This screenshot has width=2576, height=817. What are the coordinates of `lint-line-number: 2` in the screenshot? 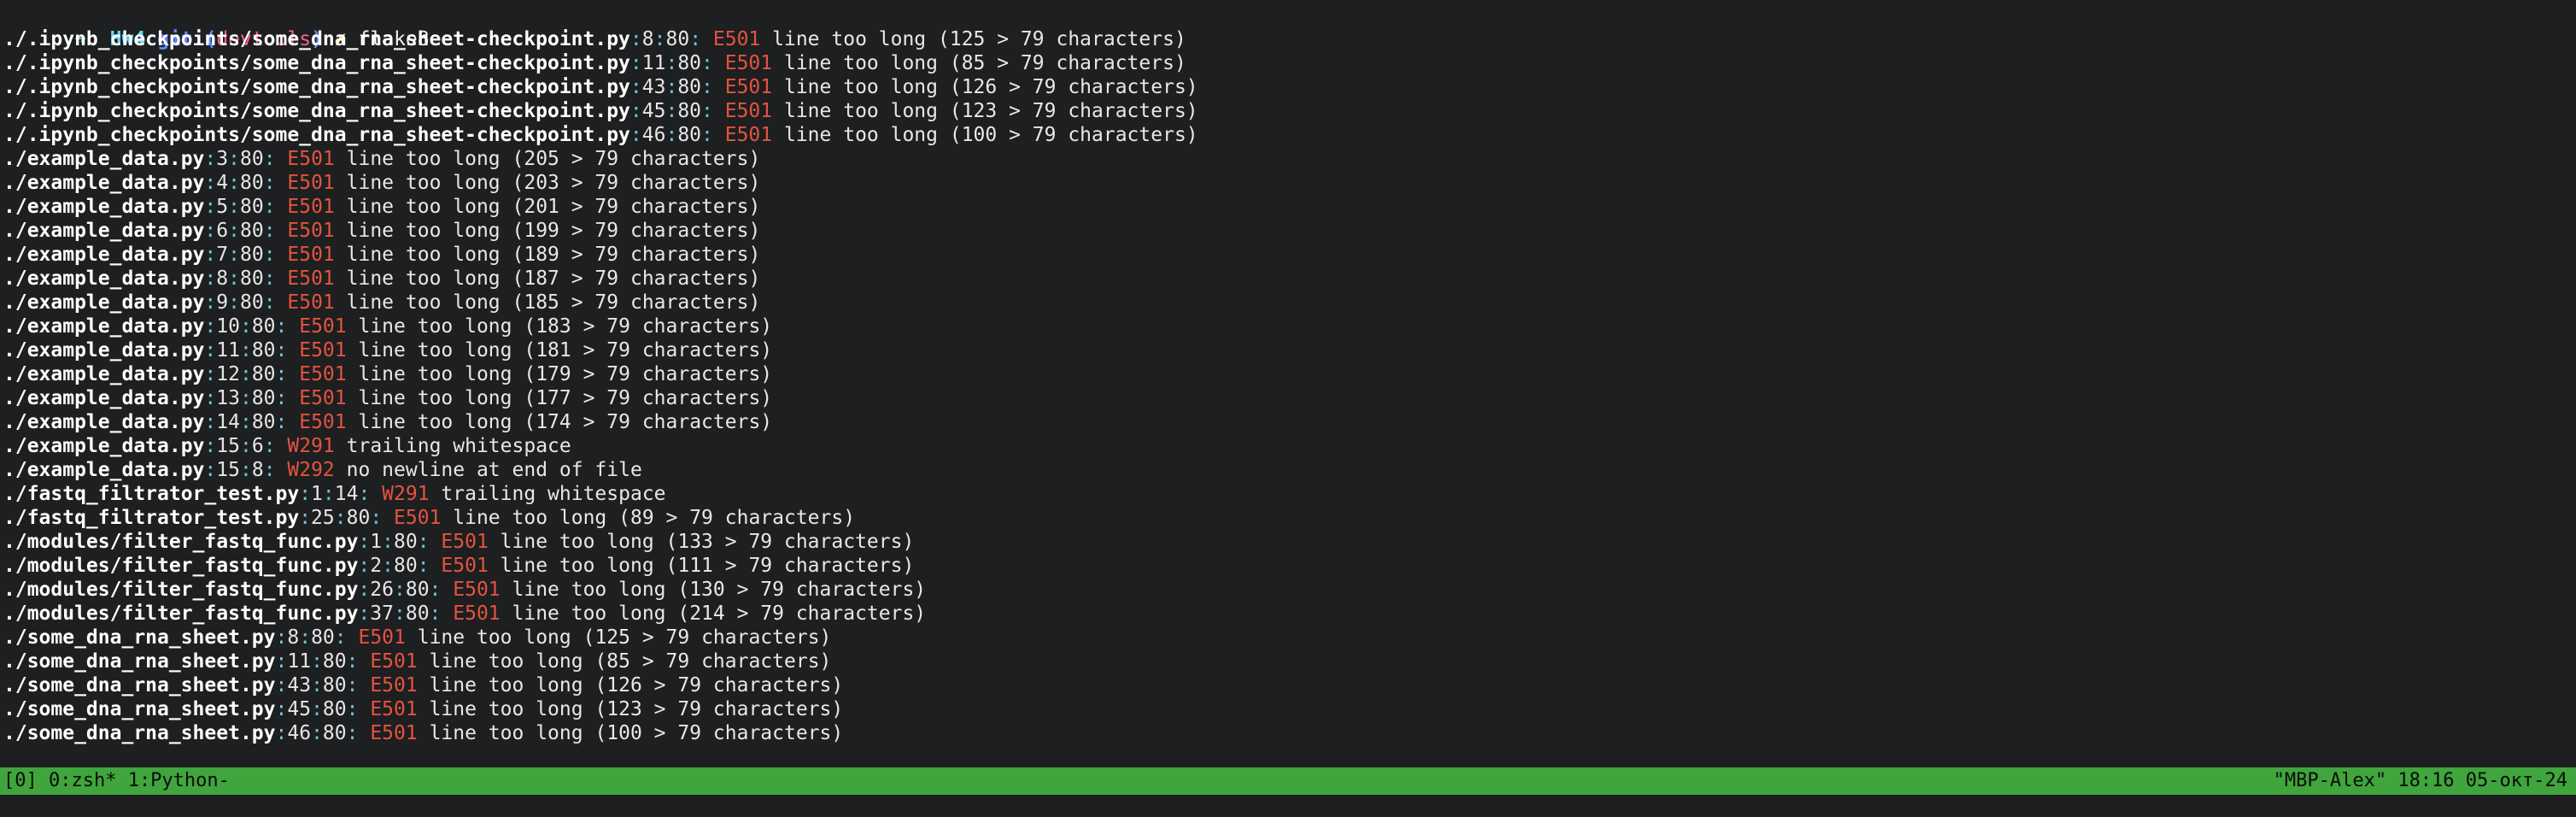 It's located at (376, 566).